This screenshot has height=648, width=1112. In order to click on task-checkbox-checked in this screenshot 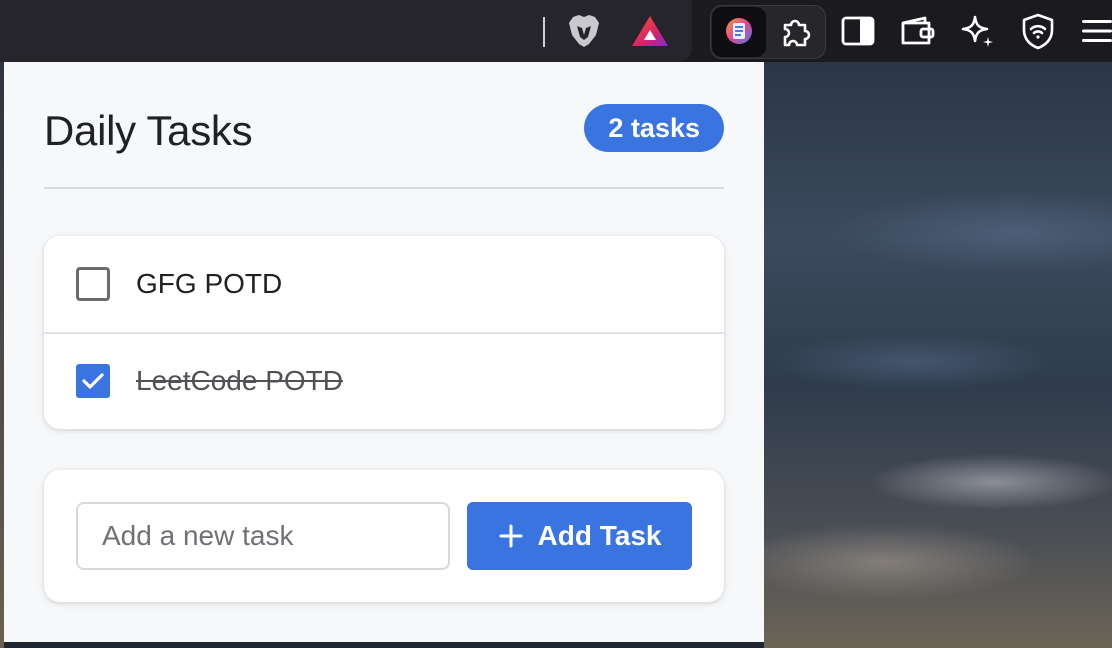, I will do `click(93, 381)`.